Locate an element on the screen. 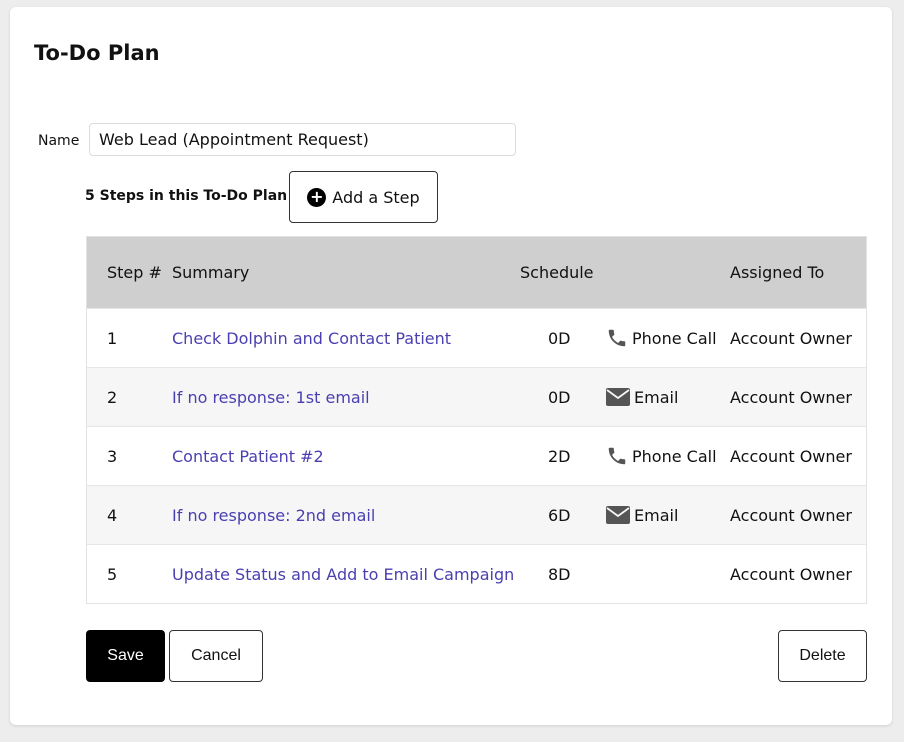 The height and width of the screenshot is (742, 904). name-label: Name is located at coordinates (59, 141).